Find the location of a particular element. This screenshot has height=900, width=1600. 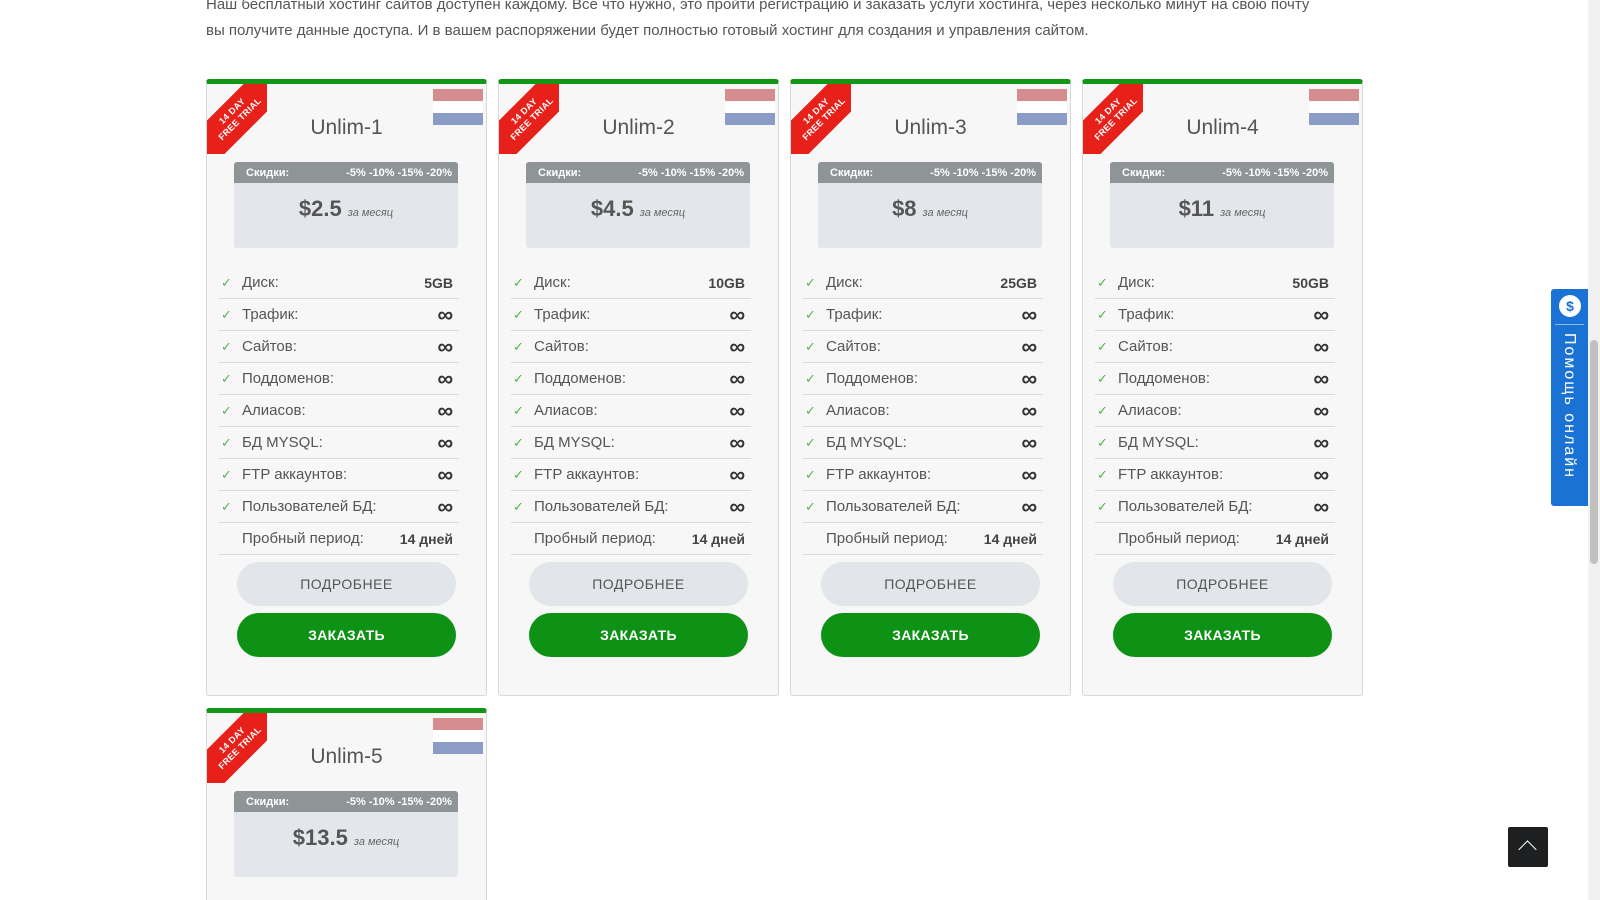

price: $8 за месяц is located at coordinates (930, 209).